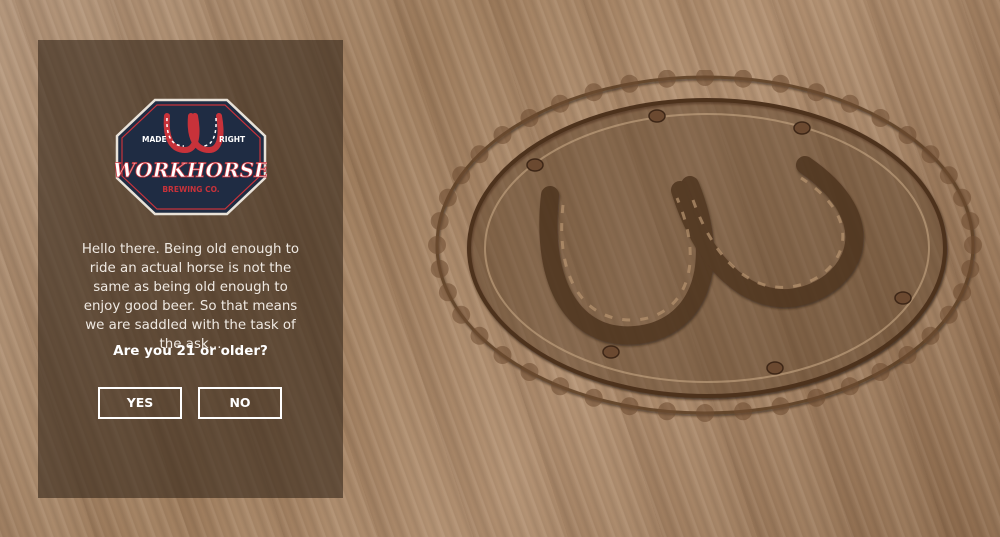 Image resolution: width=1000 pixels, height=537 pixels. What do you see at coordinates (154, 139) in the screenshot?
I see `logo-made-text: MADE` at bounding box center [154, 139].